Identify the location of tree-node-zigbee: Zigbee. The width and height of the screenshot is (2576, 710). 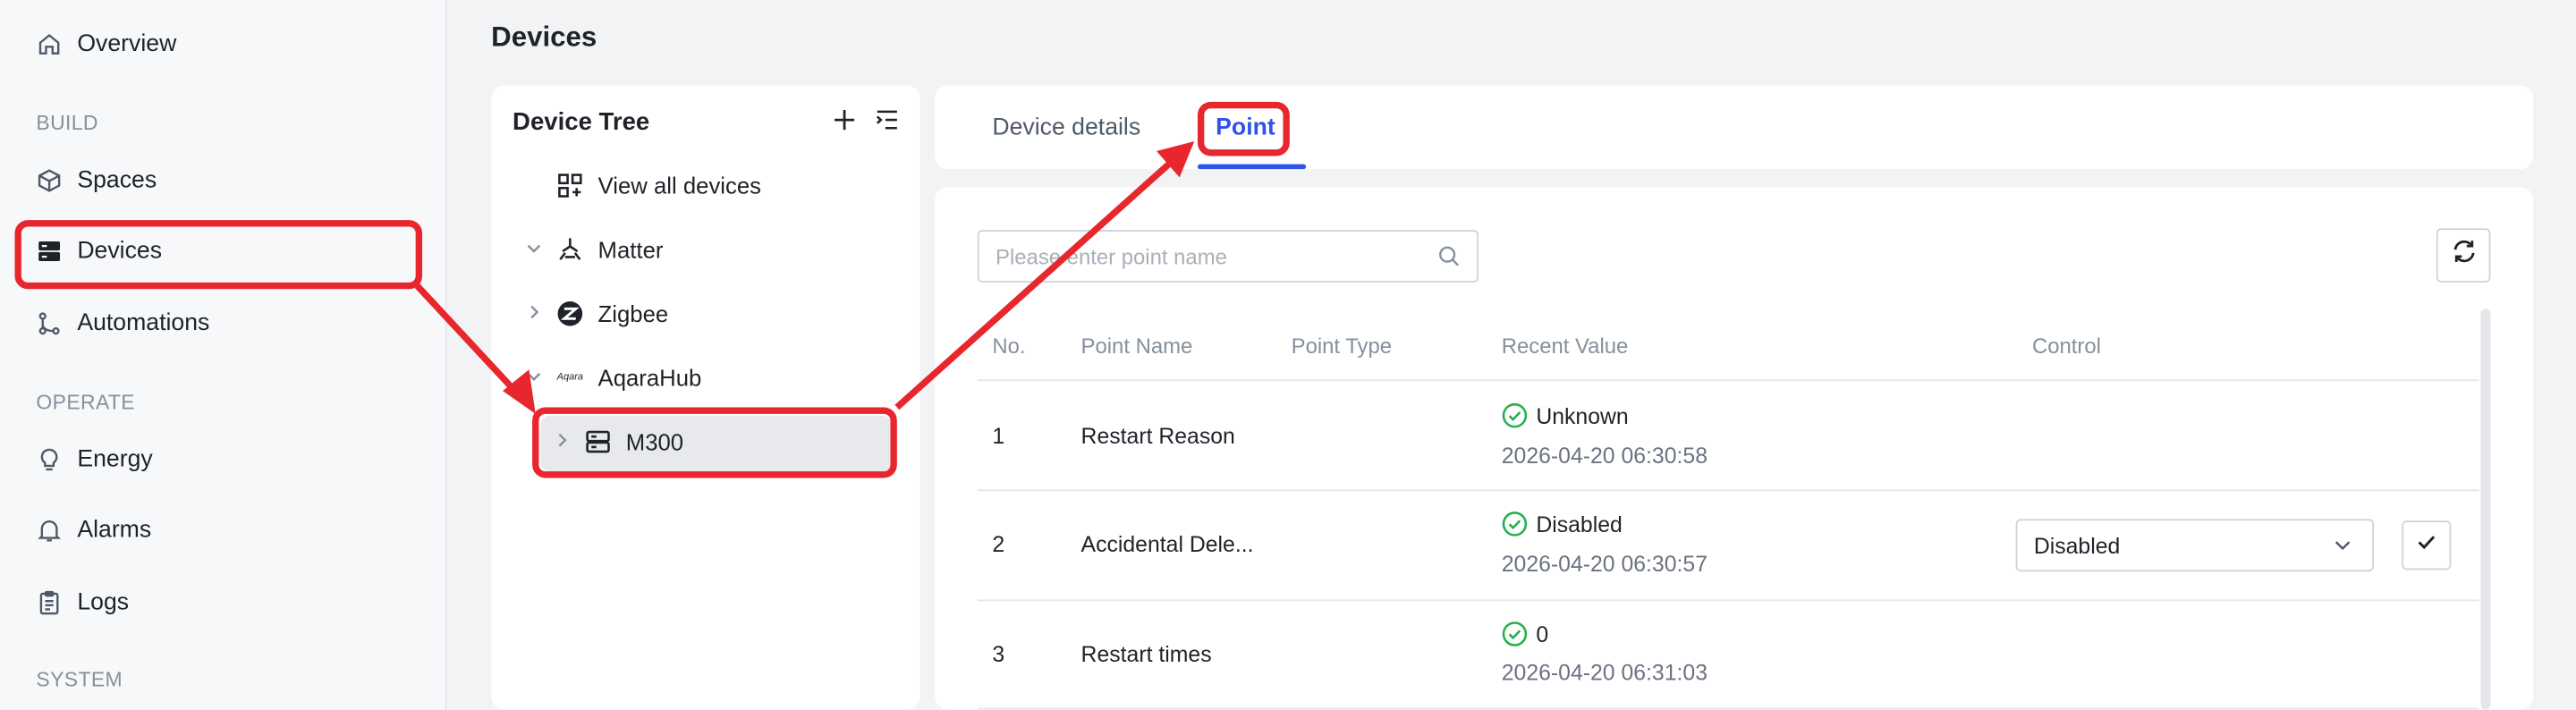
(595, 313).